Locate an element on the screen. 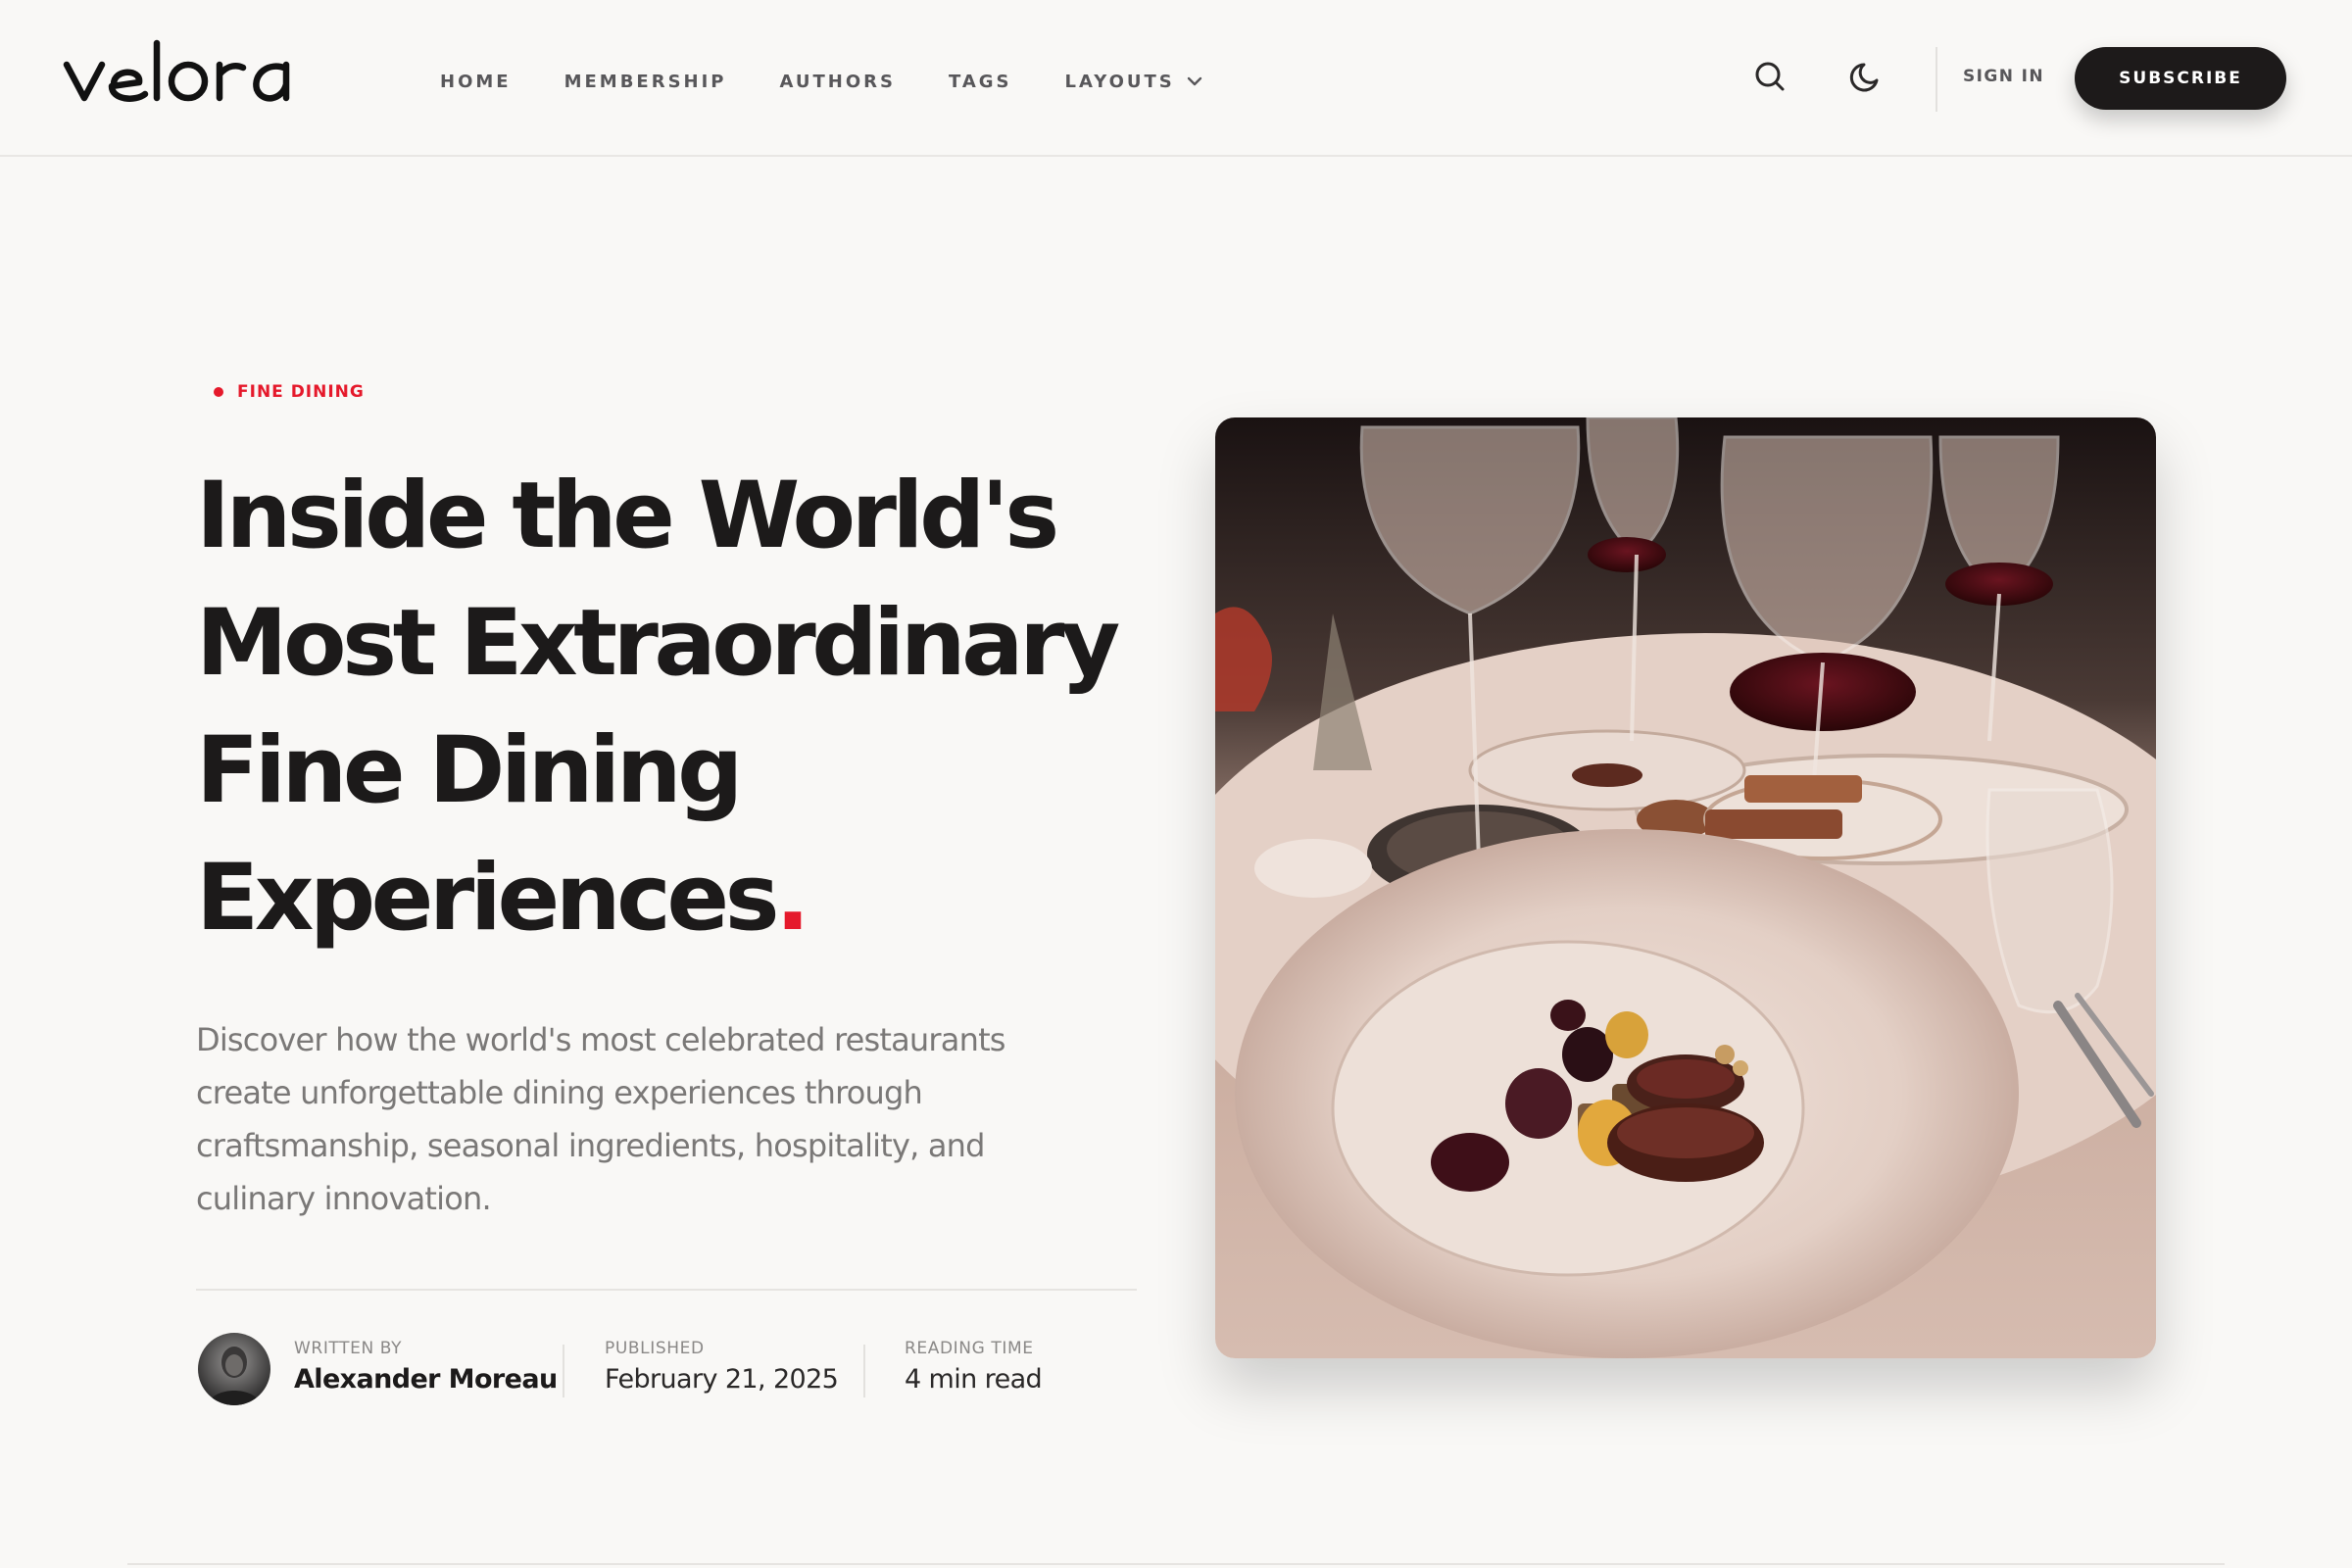 The width and height of the screenshot is (2352, 1568). title-line-text: Experiences is located at coordinates (488, 898).